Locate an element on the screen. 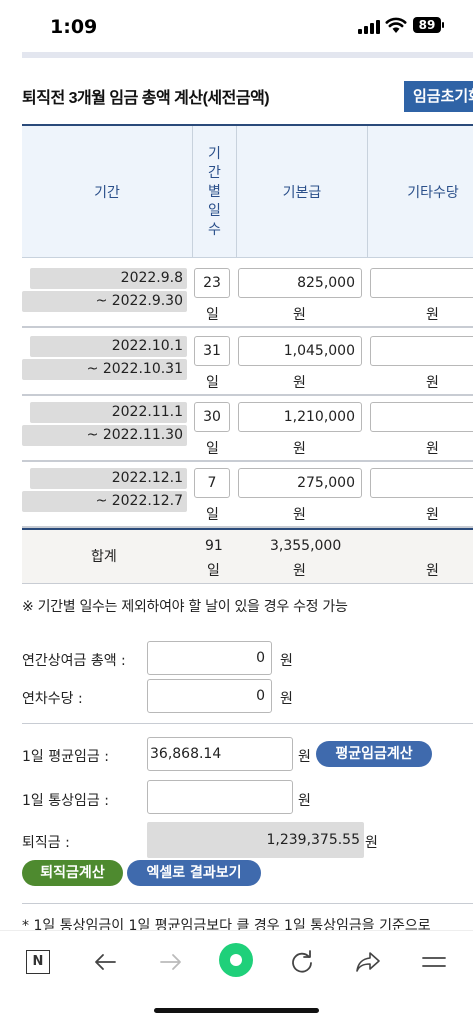  table-row: 2022.12.1 ~ 2022.12.7 7 275,000 일 원 원 is located at coordinates (247, 494).